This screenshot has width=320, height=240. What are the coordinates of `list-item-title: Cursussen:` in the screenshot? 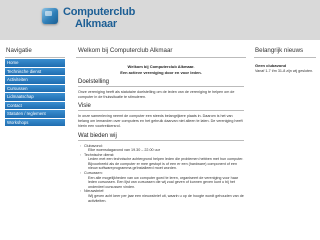 It's located at (93, 173).